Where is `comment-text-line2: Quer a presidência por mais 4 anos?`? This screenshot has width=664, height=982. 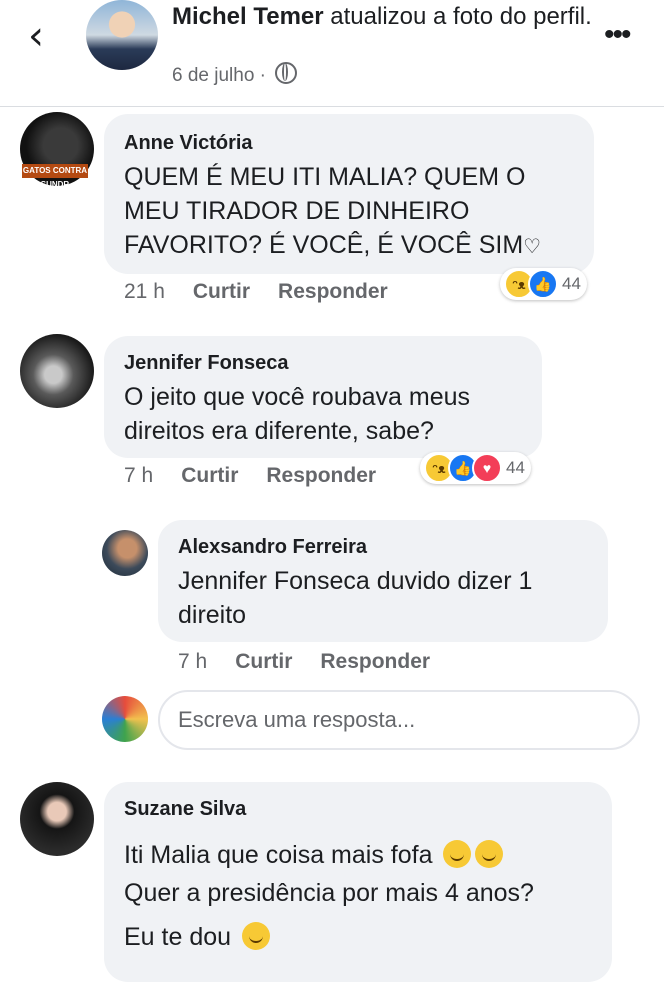
comment-text-line2: Quer a presidência por mais 4 anos? is located at coordinates (329, 893).